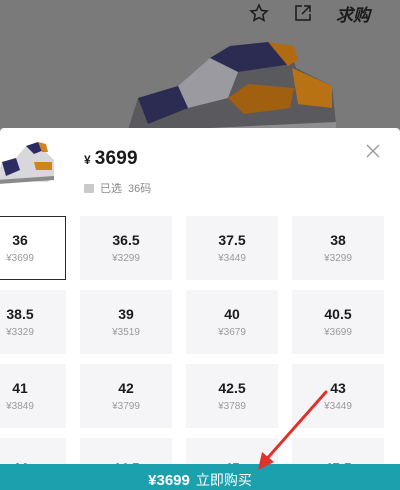  What do you see at coordinates (293, 430) in the screenshot?
I see `annotation-arrow` at bounding box center [293, 430].